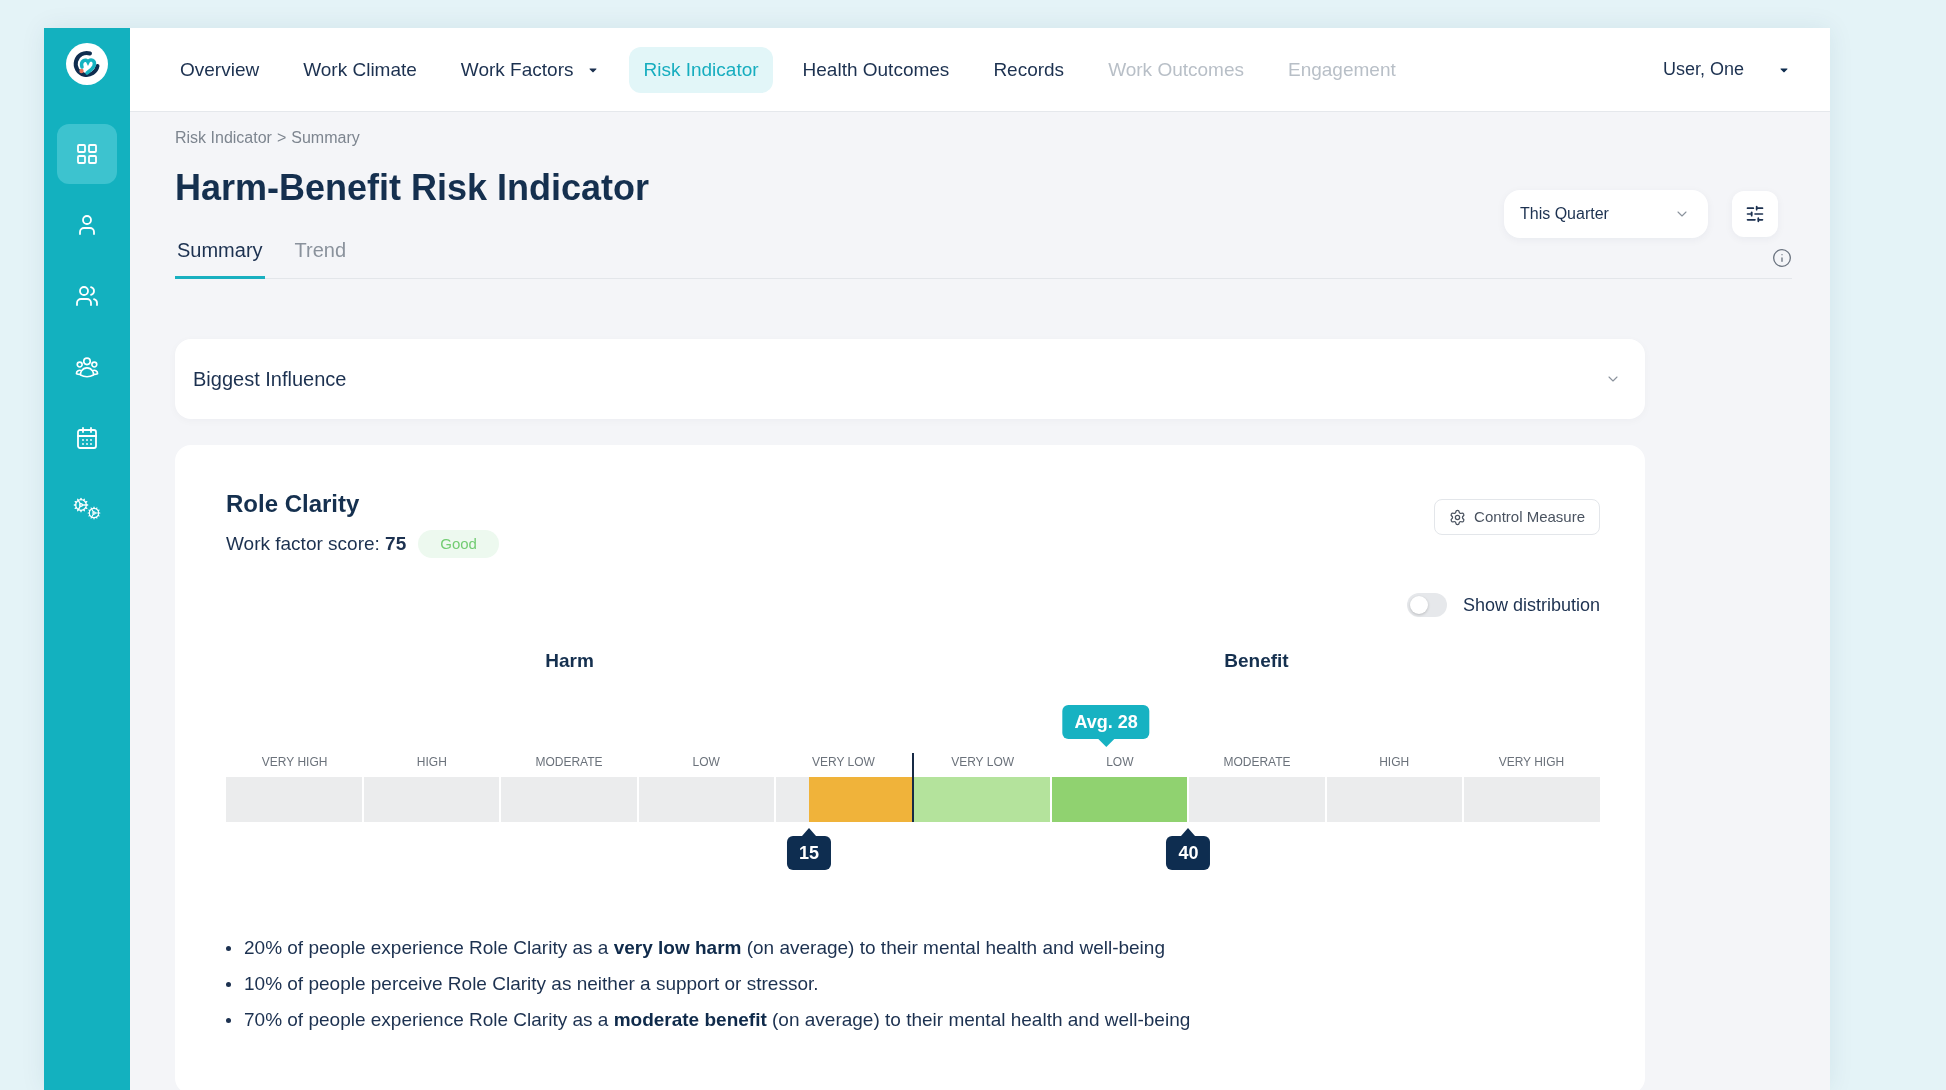 The height and width of the screenshot is (1090, 1946). I want to click on users-icon, so click(87, 296).